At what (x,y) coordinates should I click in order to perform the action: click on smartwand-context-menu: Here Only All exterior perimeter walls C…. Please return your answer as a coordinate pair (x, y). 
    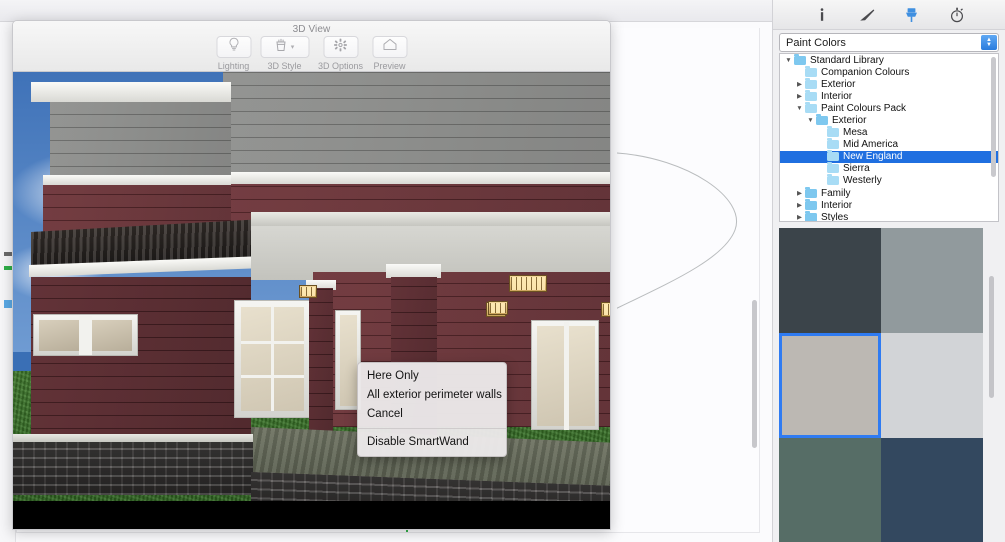
    Looking at the image, I should click on (432, 409).